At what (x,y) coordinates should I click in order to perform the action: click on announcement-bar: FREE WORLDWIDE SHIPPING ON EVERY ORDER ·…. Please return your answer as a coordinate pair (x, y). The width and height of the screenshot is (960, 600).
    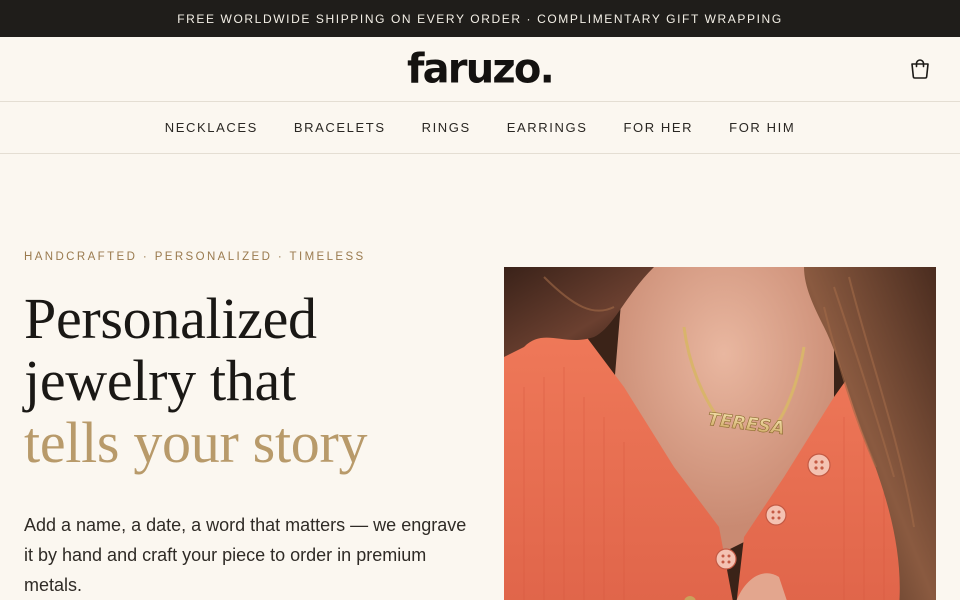
    Looking at the image, I should click on (480, 18).